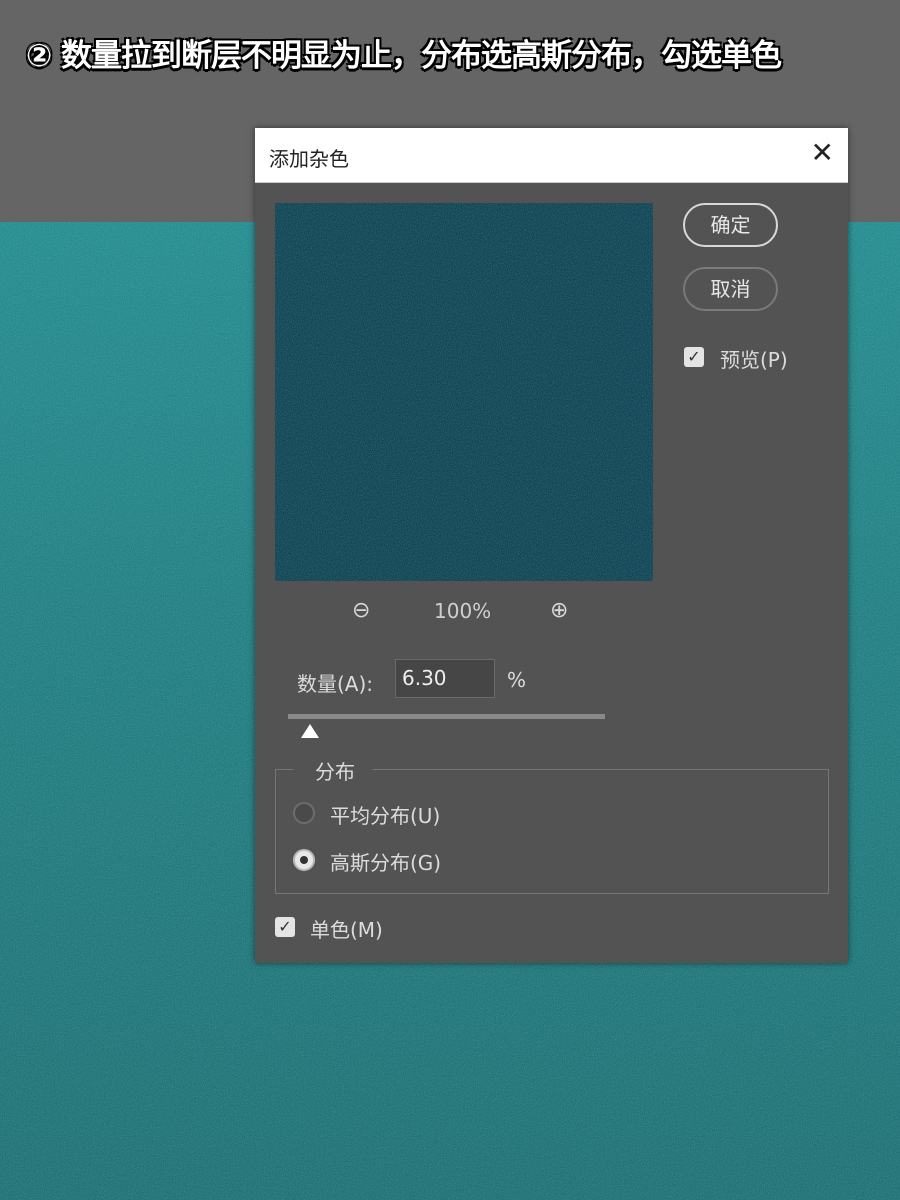 The height and width of the screenshot is (1200, 900). Describe the element at coordinates (730, 225) in the screenshot. I see `ok-button: 确定` at that location.